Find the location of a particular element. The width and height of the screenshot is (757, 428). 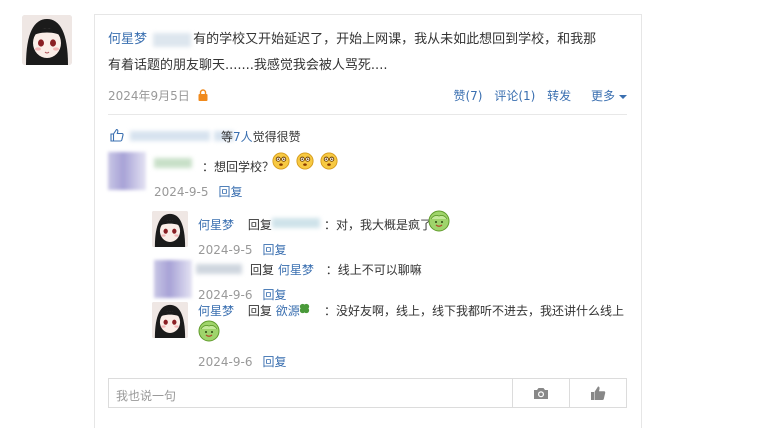

repost-action: 转发 is located at coordinates (559, 96).